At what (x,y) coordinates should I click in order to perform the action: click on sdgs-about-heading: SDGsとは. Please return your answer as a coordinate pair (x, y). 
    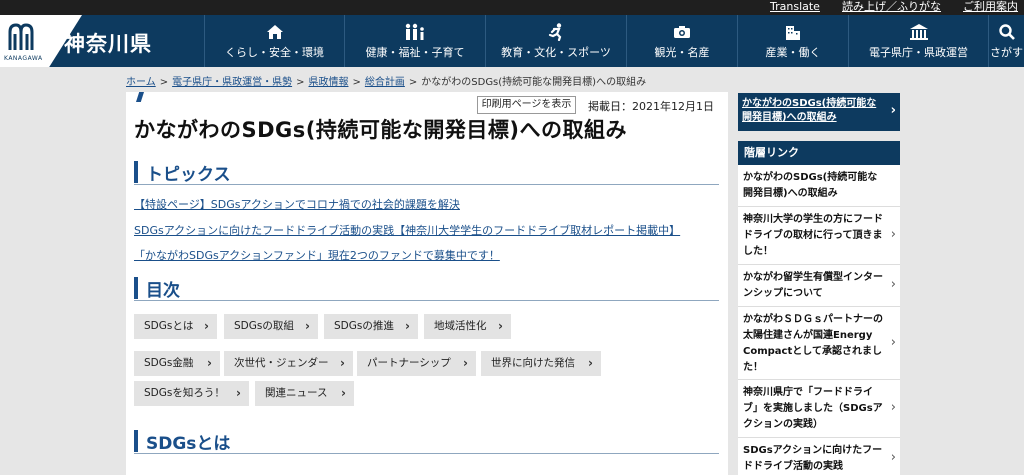
    Looking at the image, I should click on (426, 441).